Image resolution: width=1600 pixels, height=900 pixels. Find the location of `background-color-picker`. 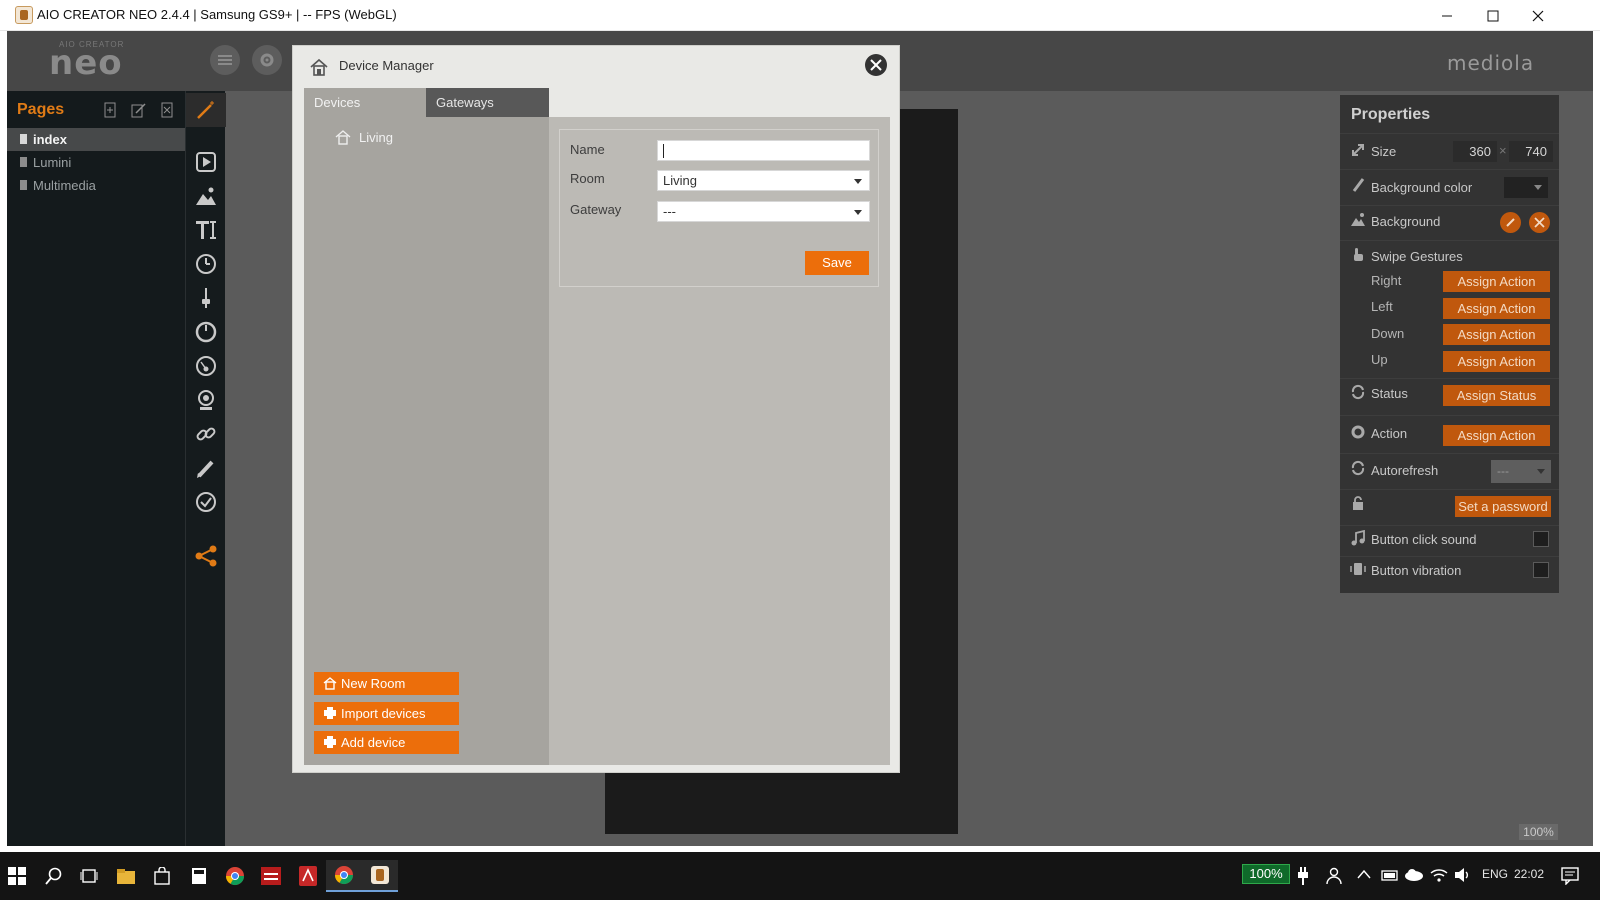

background-color-picker is located at coordinates (1526, 187).